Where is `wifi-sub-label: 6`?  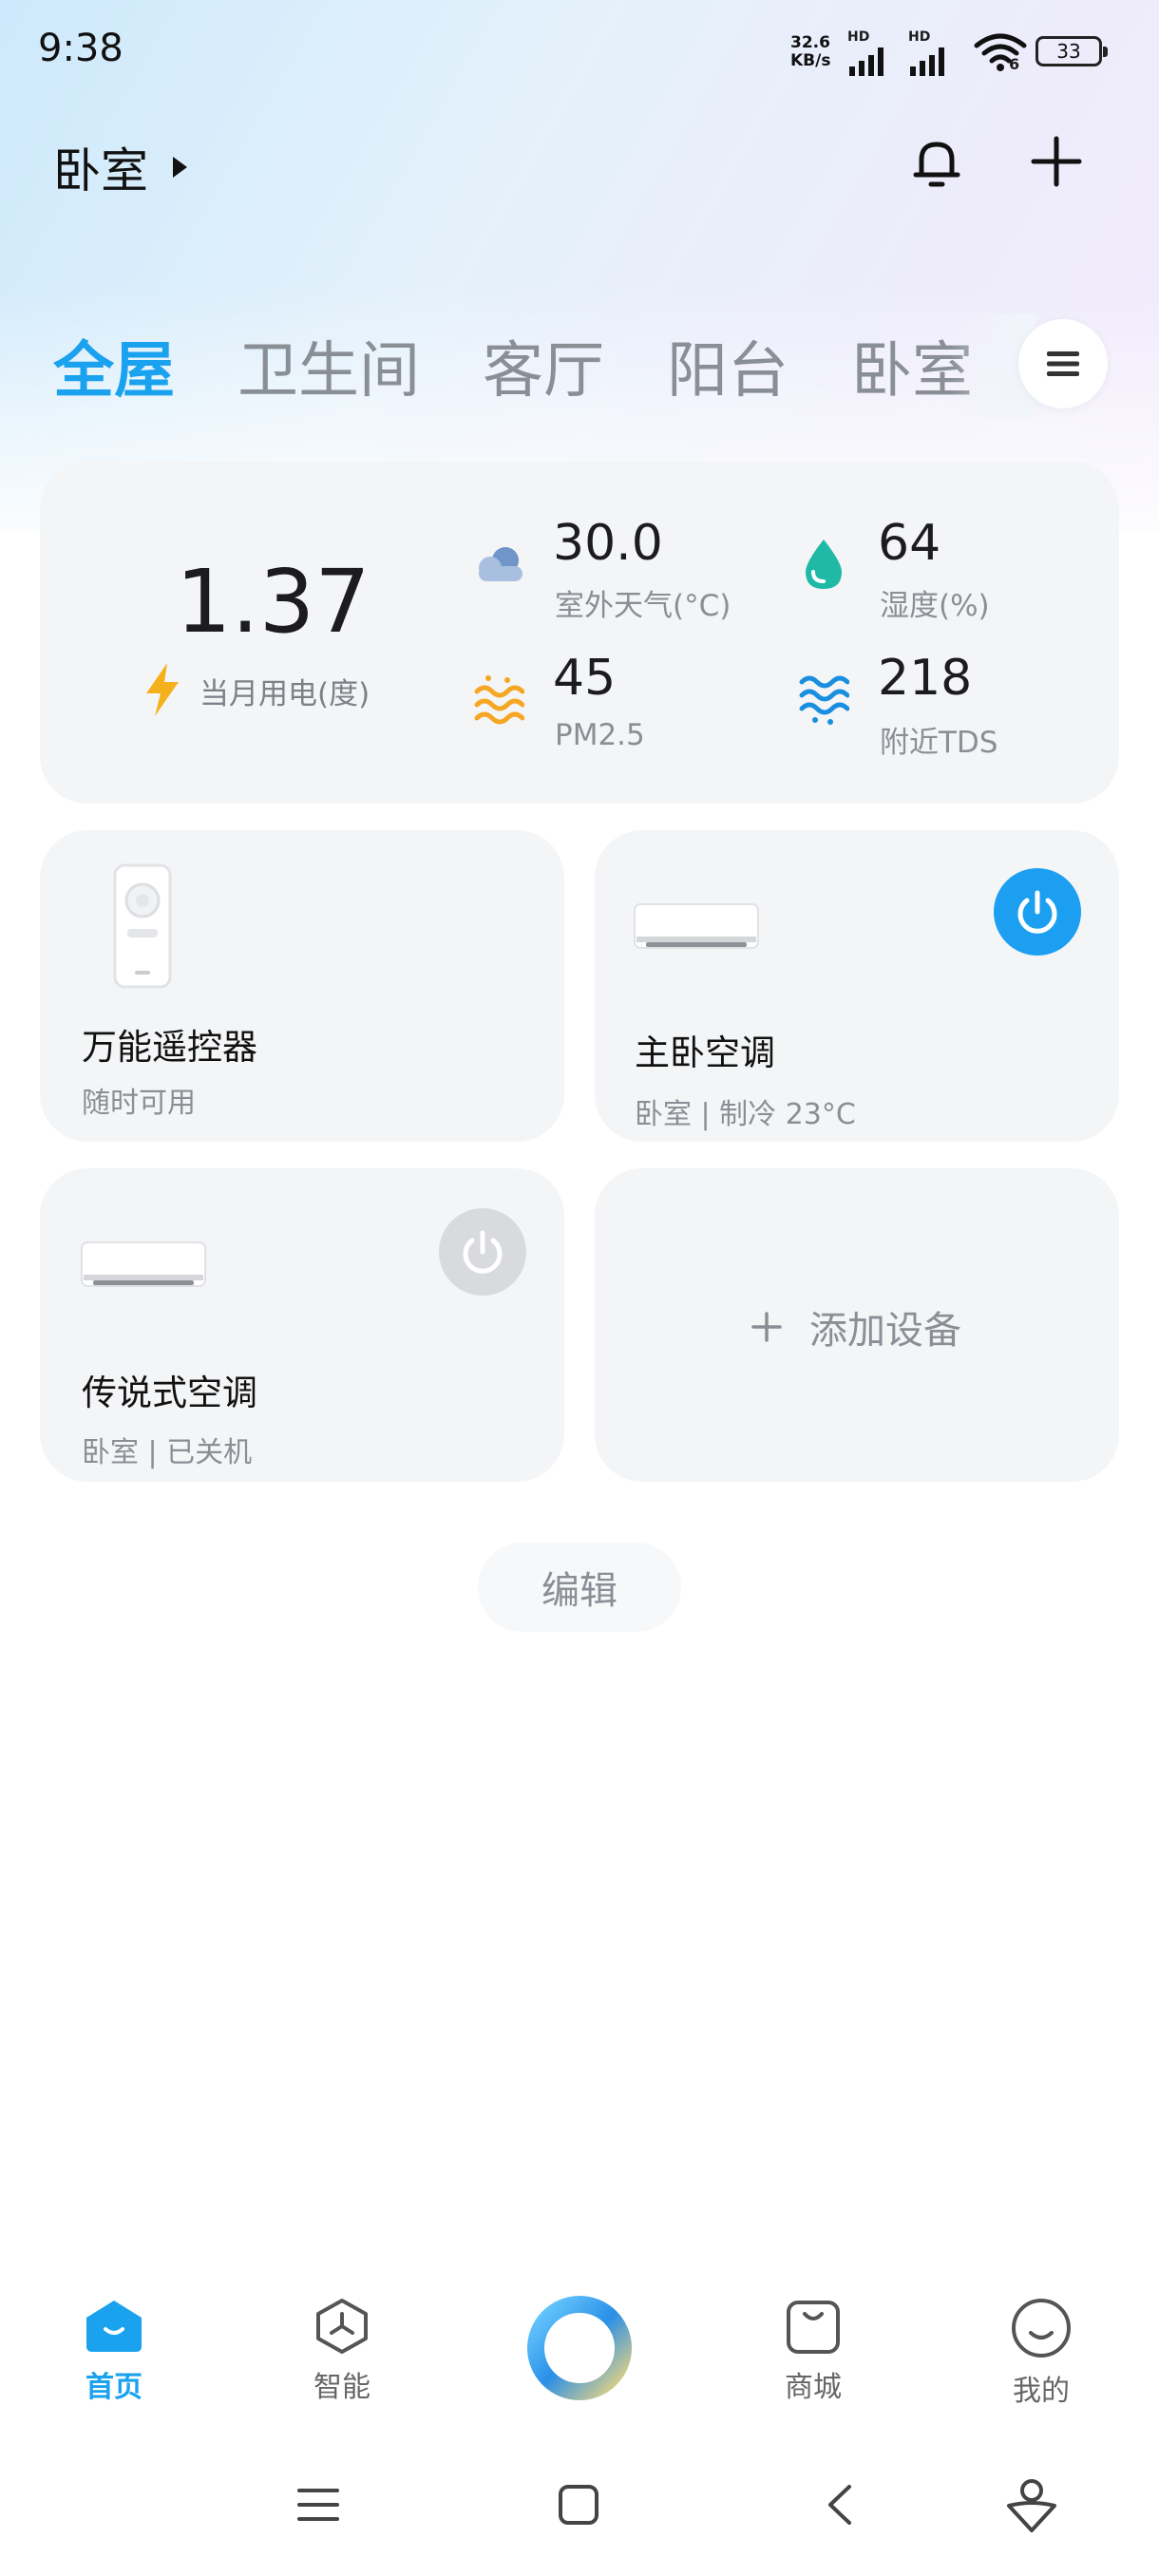
wifi-sub-label: 6 is located at coordinates (1014, 64).